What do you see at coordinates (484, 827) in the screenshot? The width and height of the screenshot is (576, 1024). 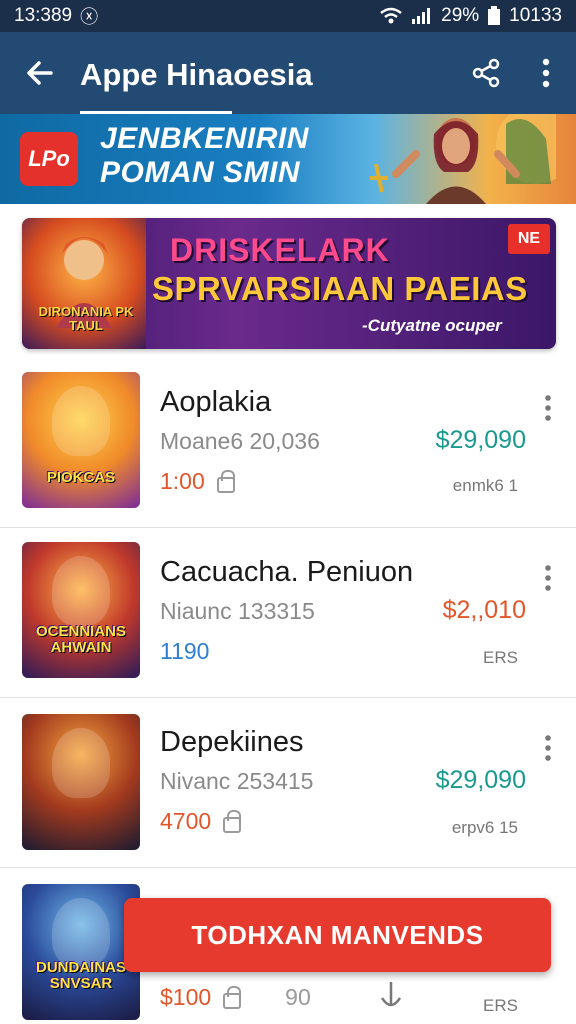 I see `item-note: erpv6 15` at bounding box center [484, 827].